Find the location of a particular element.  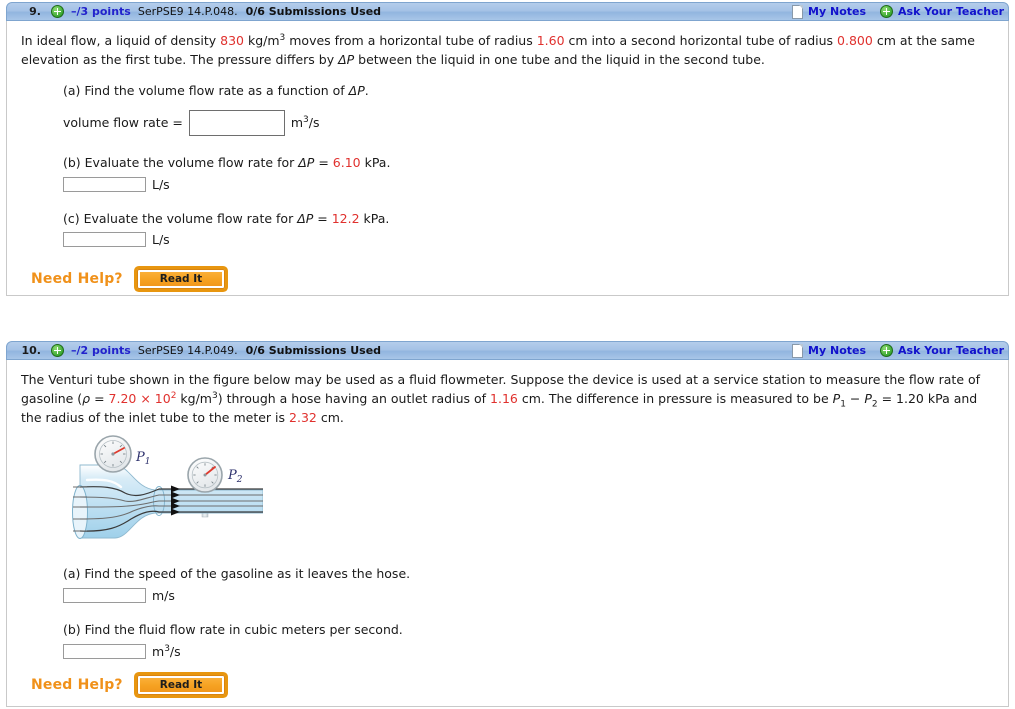

part-b-delta-p: ΔP is located at coordinates (306, 162).